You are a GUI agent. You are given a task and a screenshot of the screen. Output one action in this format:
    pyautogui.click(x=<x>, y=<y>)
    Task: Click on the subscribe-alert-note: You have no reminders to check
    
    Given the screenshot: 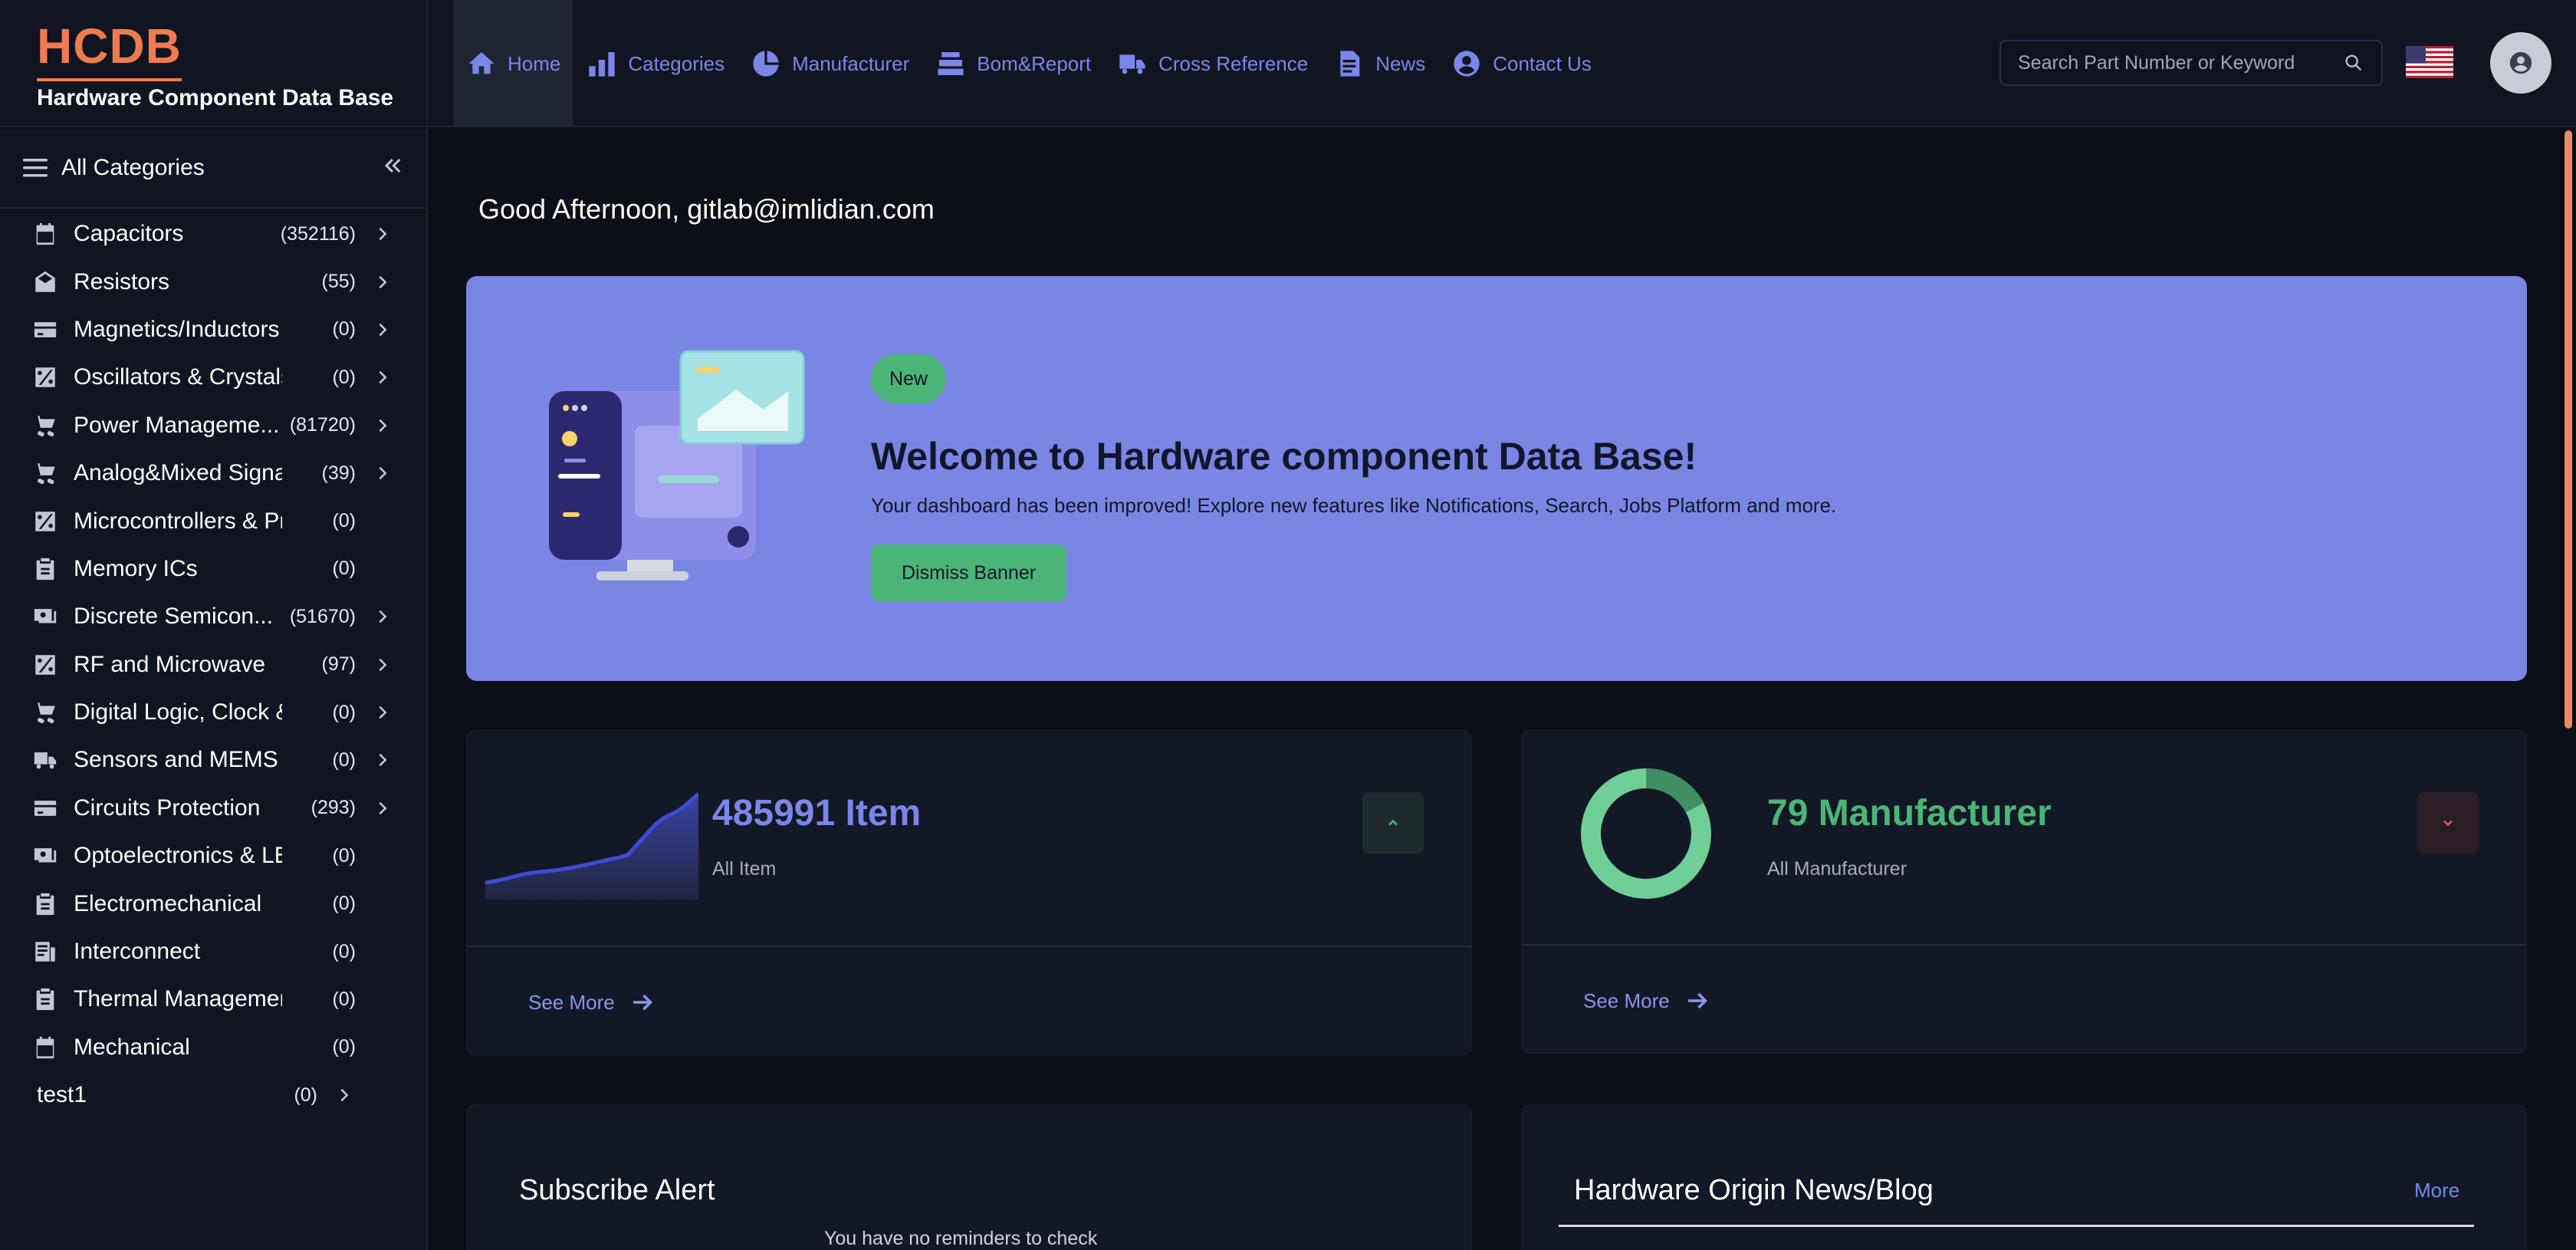 What is the action you would take?
    pyautogui.click(x=961, y=1239)
    